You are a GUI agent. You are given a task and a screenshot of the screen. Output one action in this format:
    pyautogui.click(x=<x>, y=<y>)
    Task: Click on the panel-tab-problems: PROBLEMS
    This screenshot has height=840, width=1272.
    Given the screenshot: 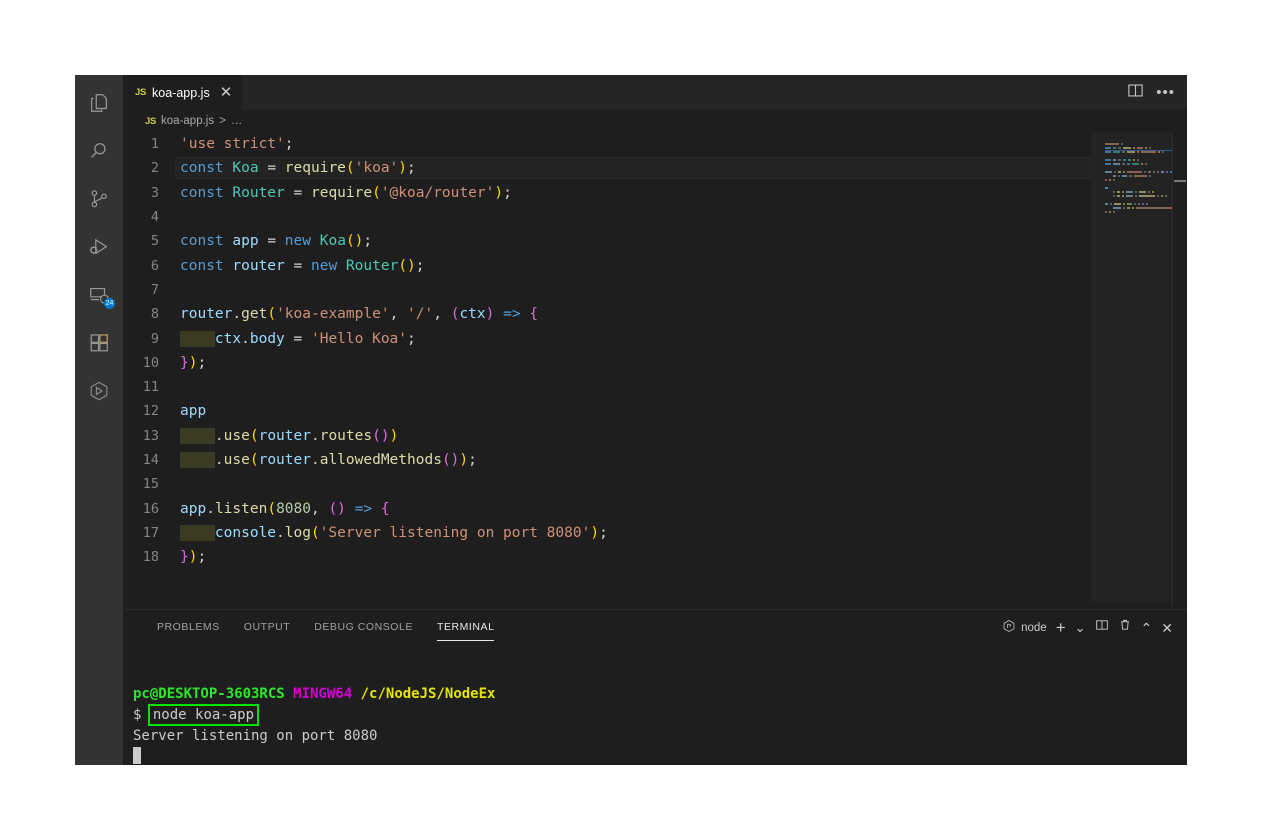 What is the action you would take?
    pyautogui.click(x=188, y=627)
    